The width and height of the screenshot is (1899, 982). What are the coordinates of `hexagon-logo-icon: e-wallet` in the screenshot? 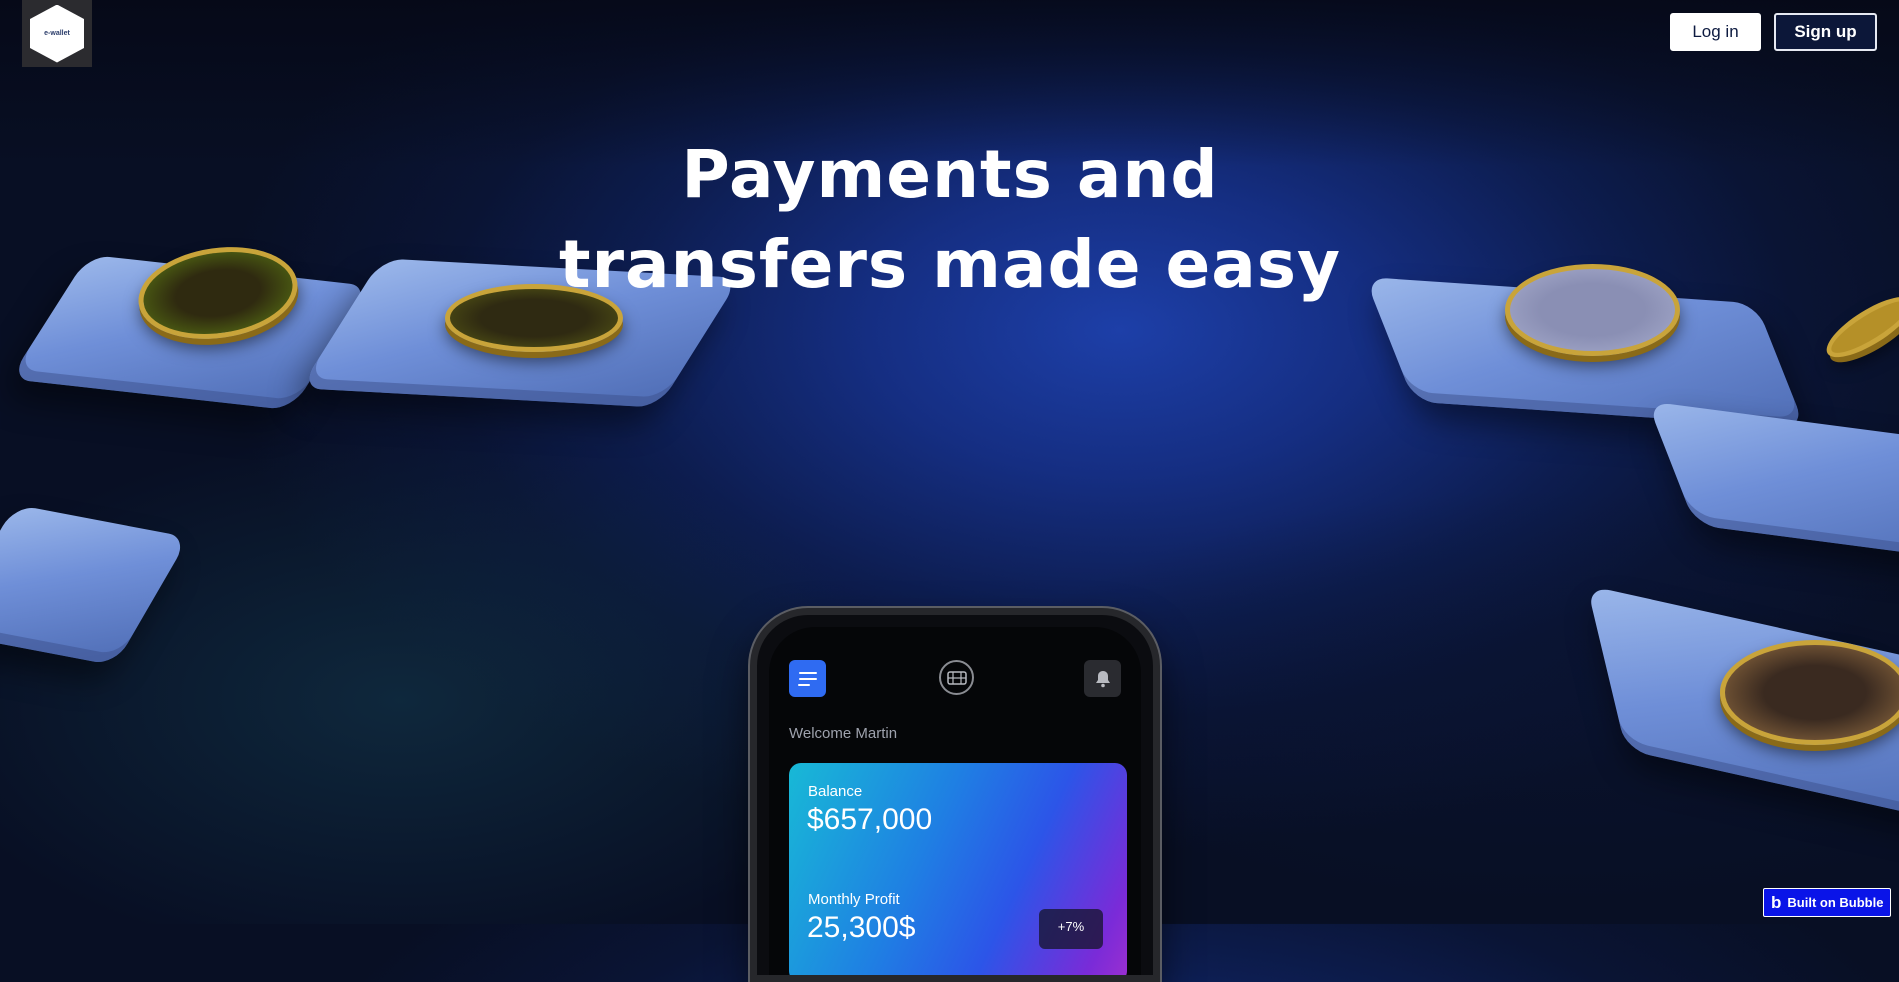 It's located at (57, 33).